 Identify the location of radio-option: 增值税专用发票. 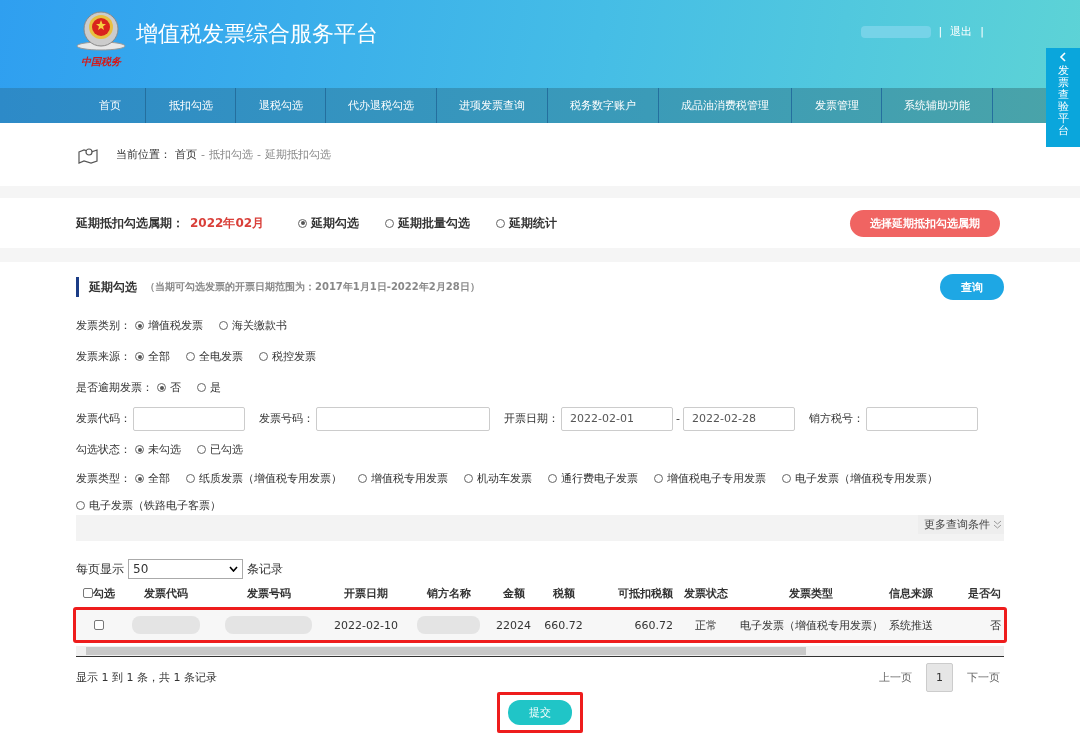
(403, 478).